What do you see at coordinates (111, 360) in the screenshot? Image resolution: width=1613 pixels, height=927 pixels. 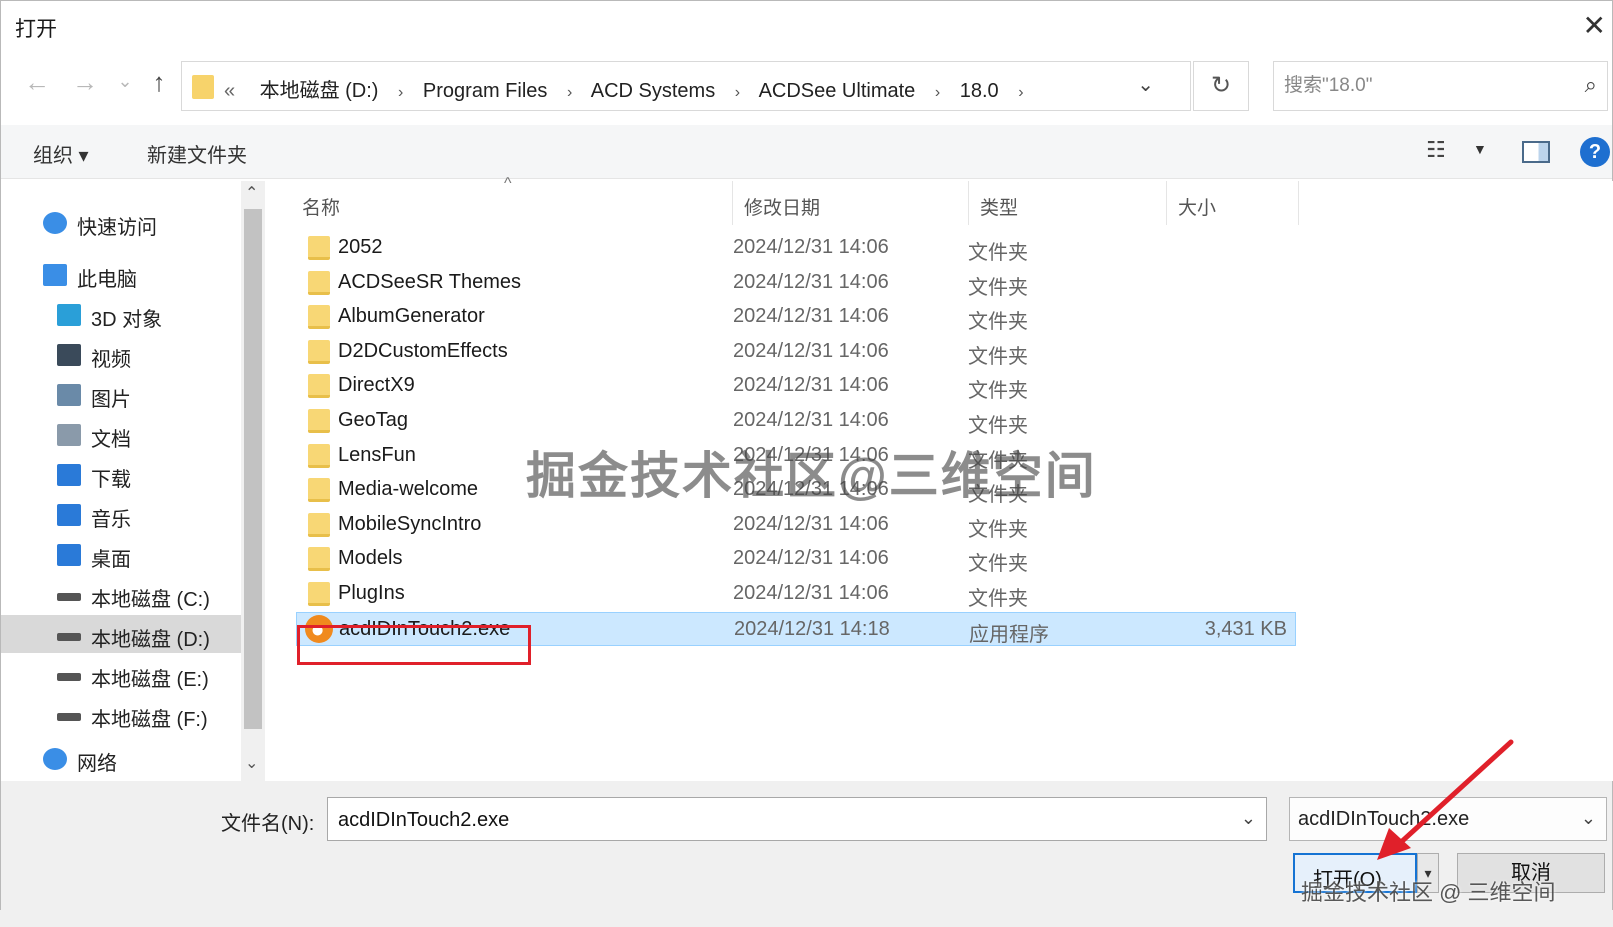 I see `sidebar-item-label: 视频` at bounding box center [111, 360].